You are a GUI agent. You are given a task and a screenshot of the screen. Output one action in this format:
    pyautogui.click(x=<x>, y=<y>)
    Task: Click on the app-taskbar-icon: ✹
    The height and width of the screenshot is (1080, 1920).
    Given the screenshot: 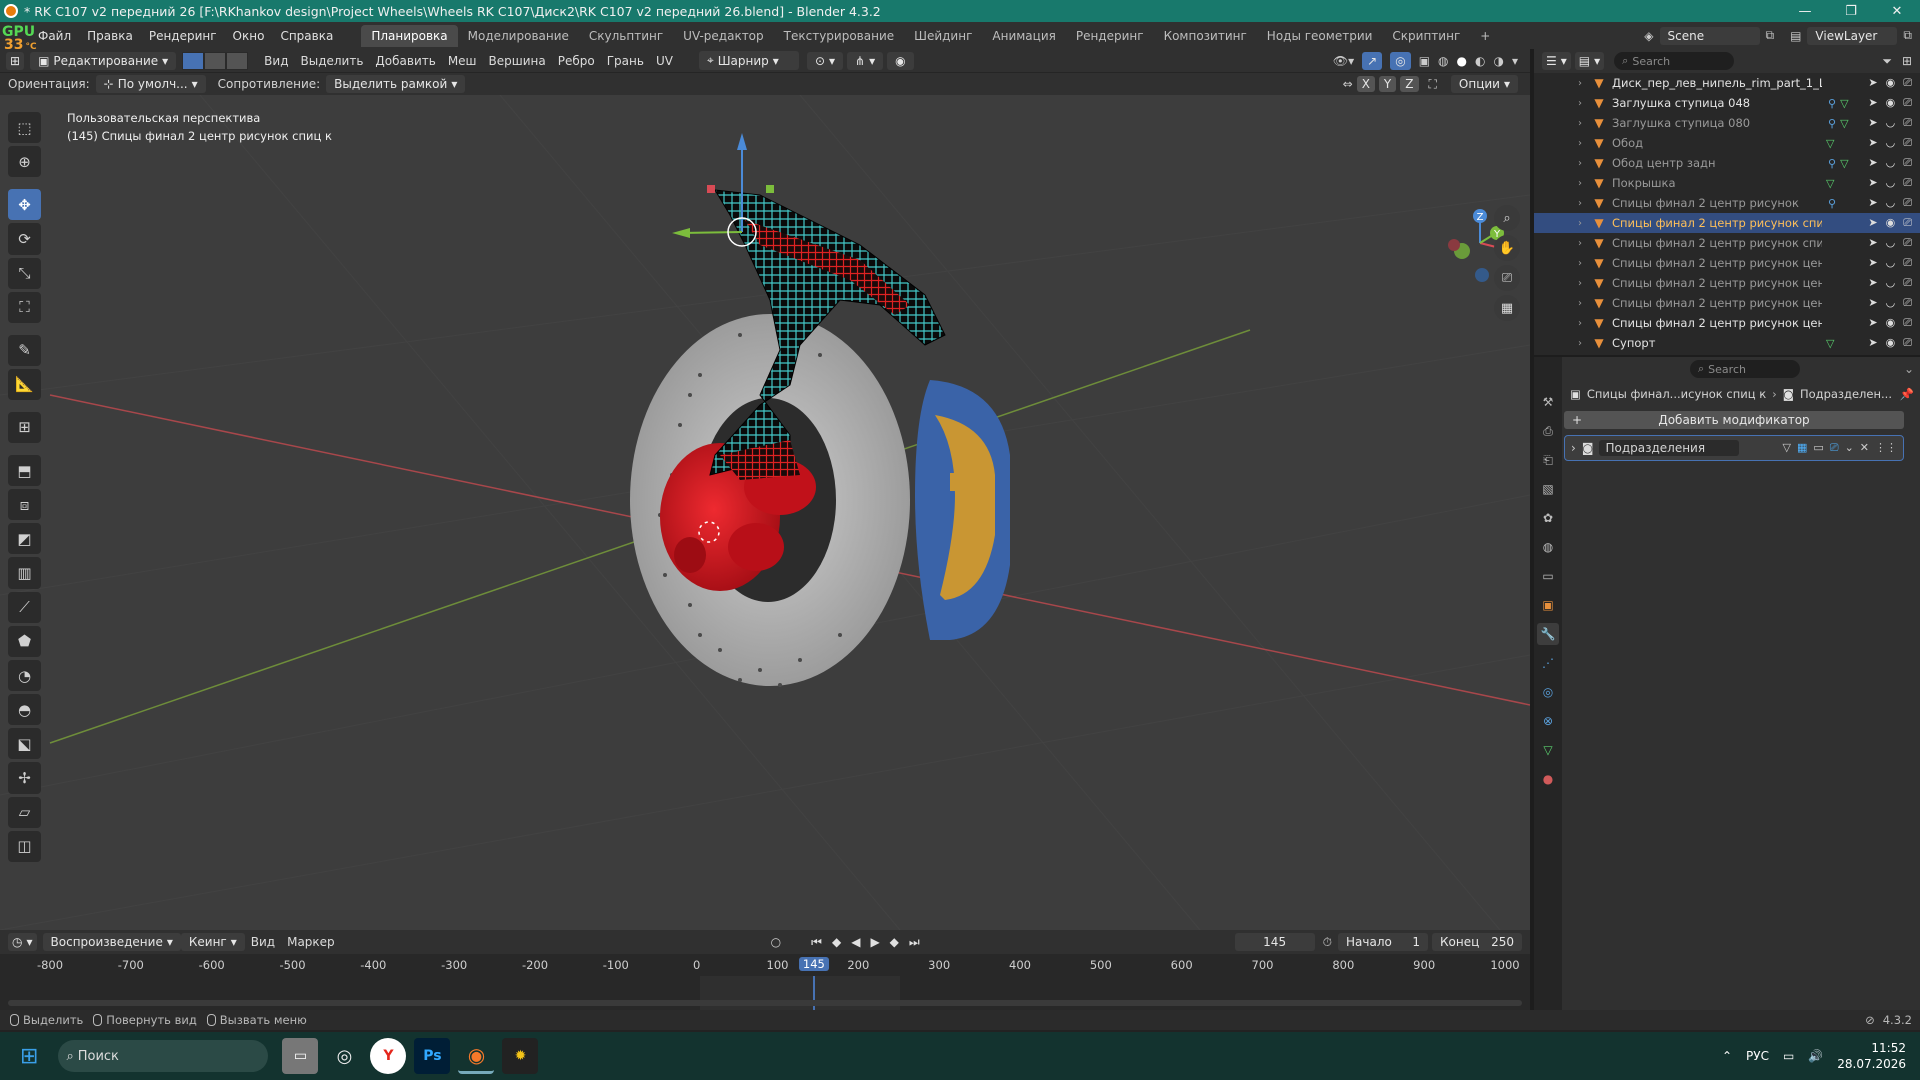 What is the action you would take?
    pyautogui.click(x=520, y=1056)
    